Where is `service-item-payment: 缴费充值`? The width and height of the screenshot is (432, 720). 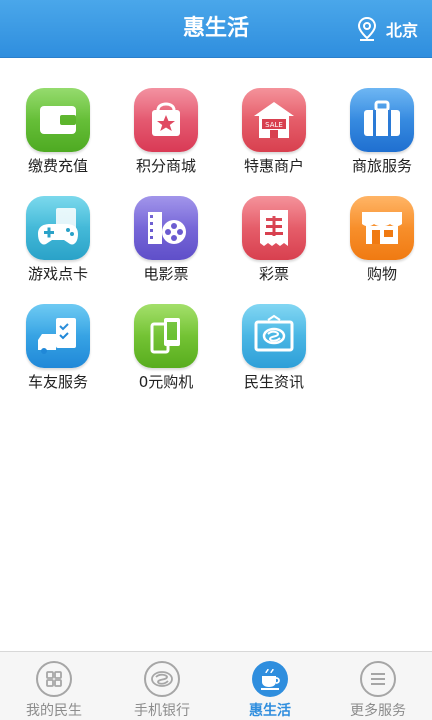
service-item-payment: 缴费充值 is located at coordinates (58, 140).